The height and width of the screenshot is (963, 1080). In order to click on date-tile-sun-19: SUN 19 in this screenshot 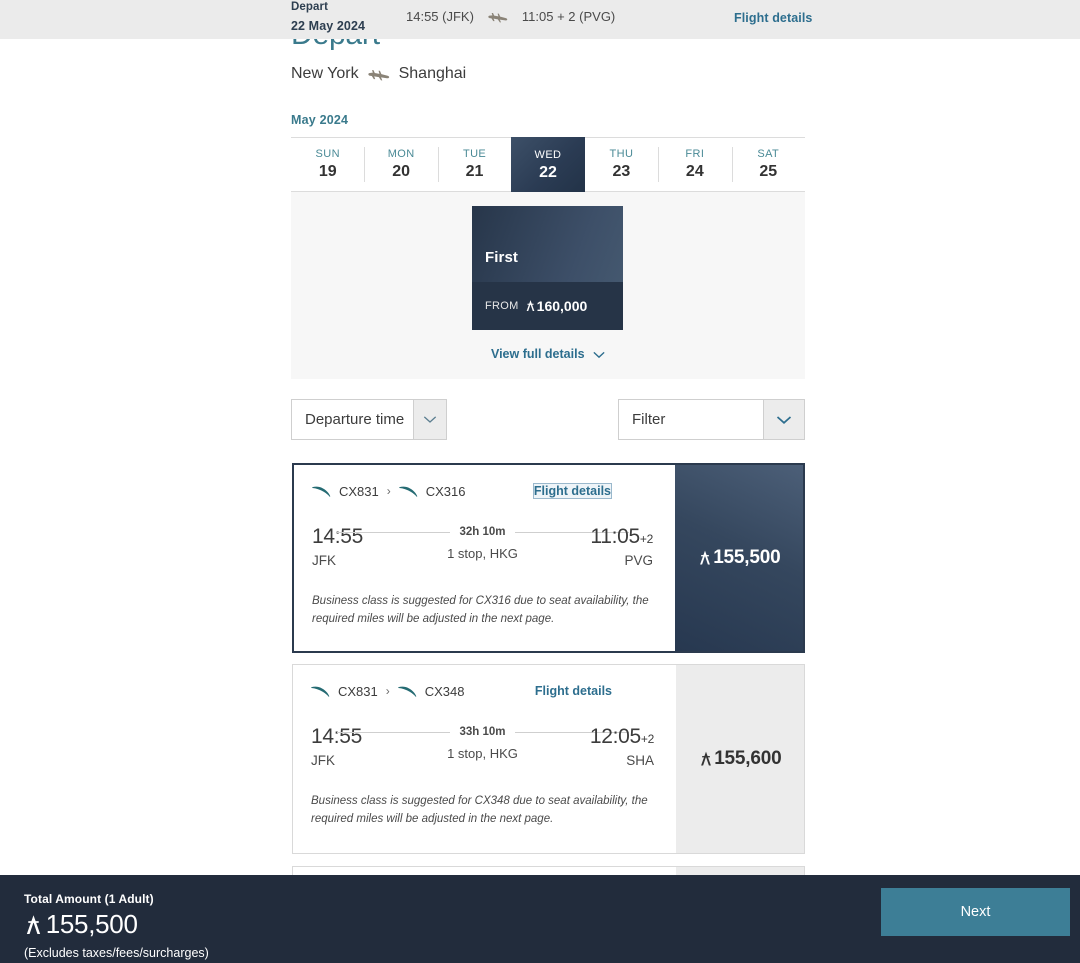, I will do `click(328, 164)`.